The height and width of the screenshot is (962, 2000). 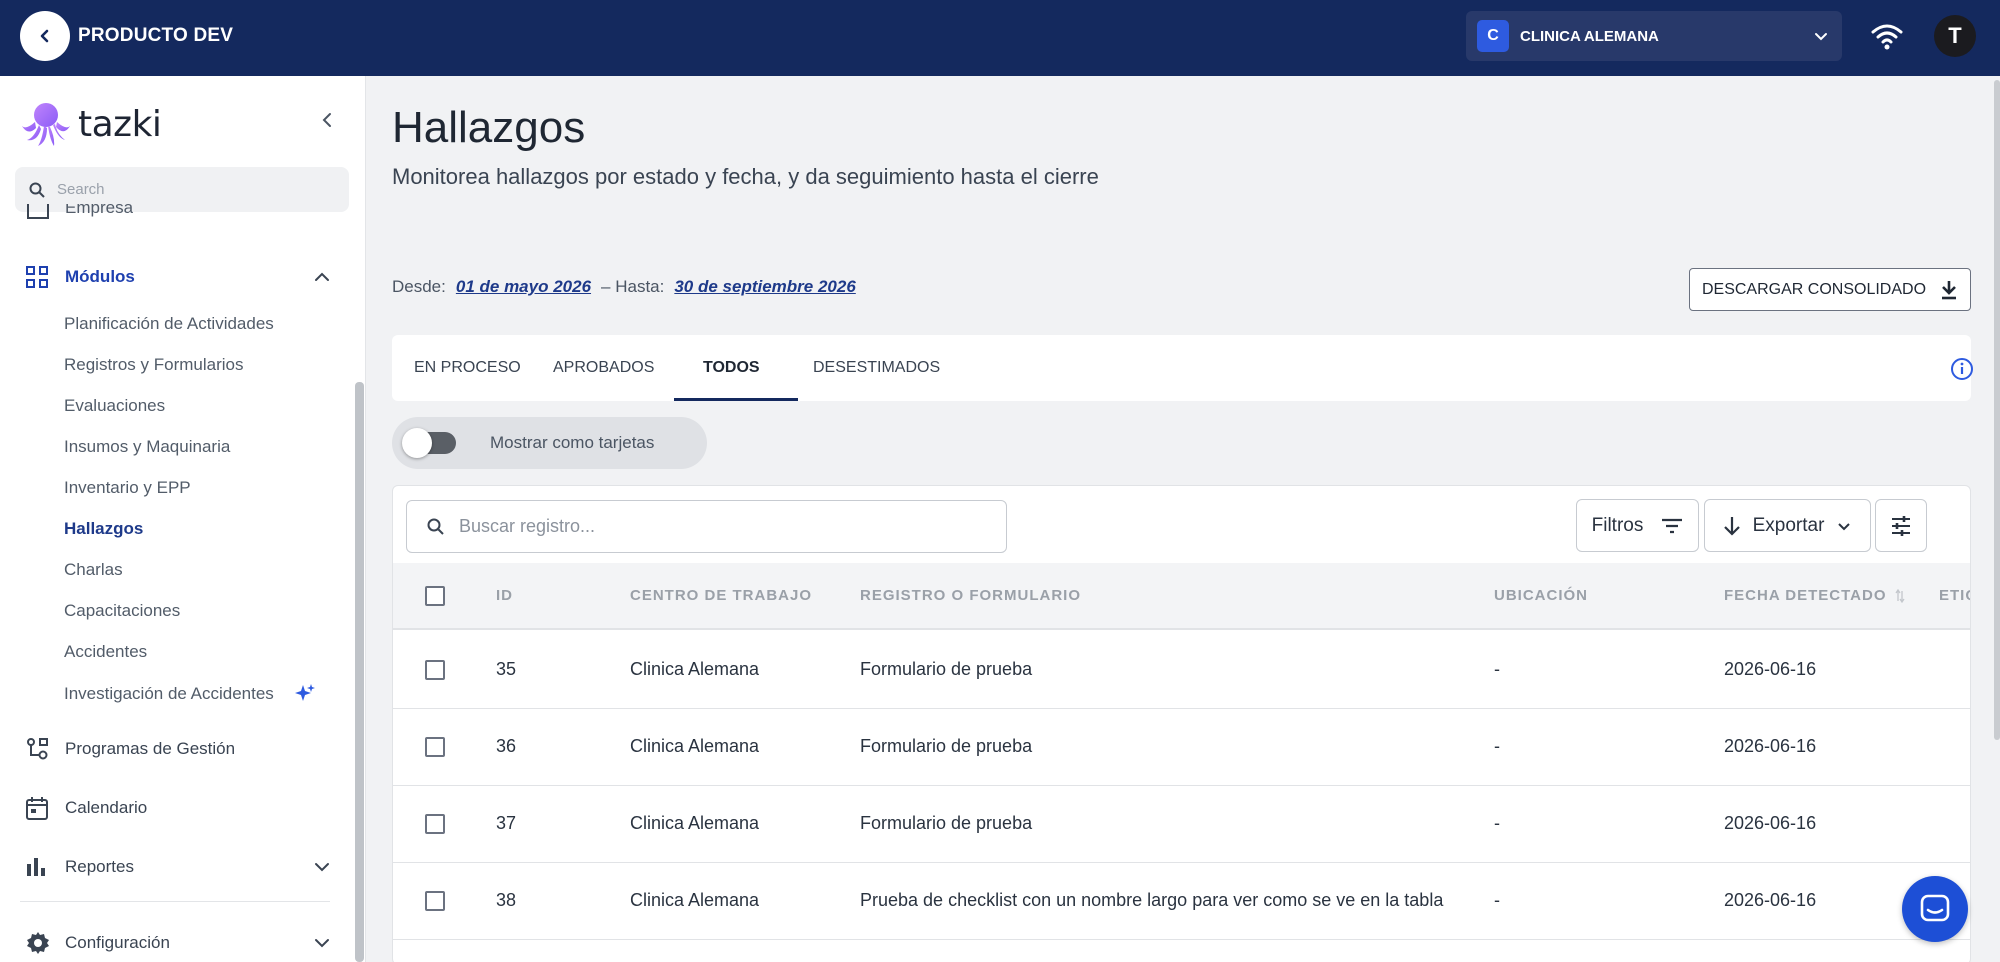 I want to click on logo-text: tazki, so click(x=120, y=124).